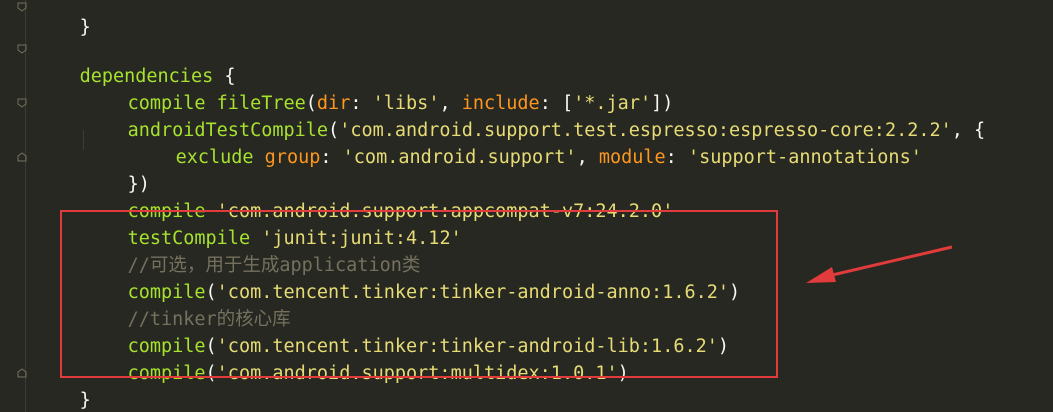 This screenshot has width=1053, height=412. Describe the element at coordinates (25, 206) in the screenshot. I see `gutter-separator` at that location.